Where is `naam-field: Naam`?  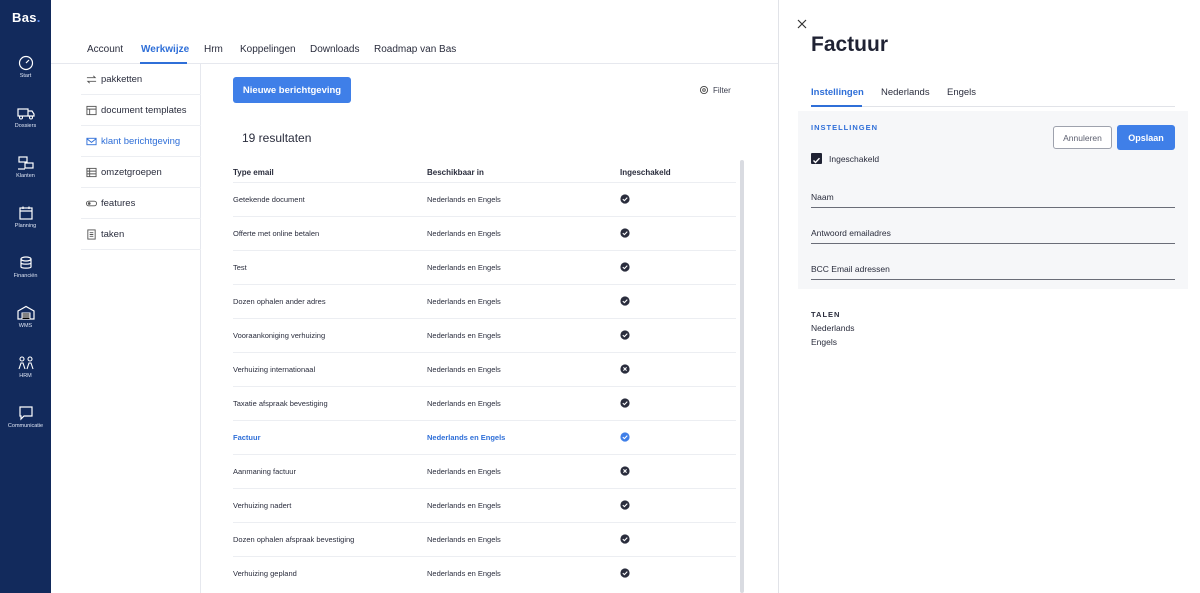
naam-field: Naam is located at coordinates (993, 200).